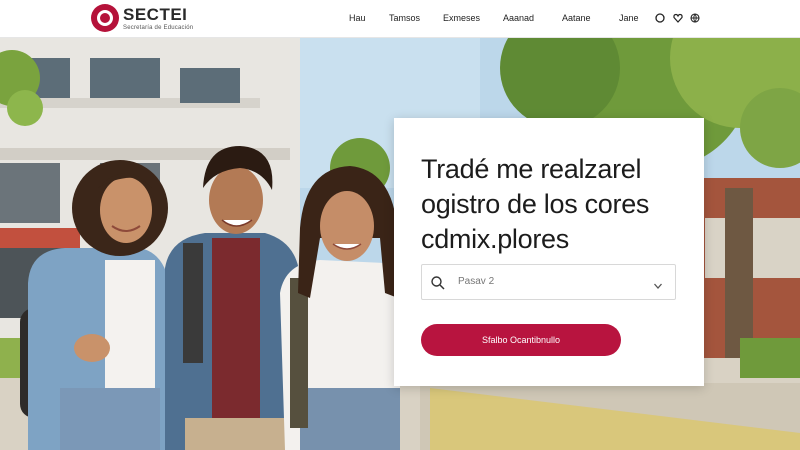 This screenshot has width=800, height=450. I want to click on brand-subtitle: Secretaría de Educación, so click(158, 27).